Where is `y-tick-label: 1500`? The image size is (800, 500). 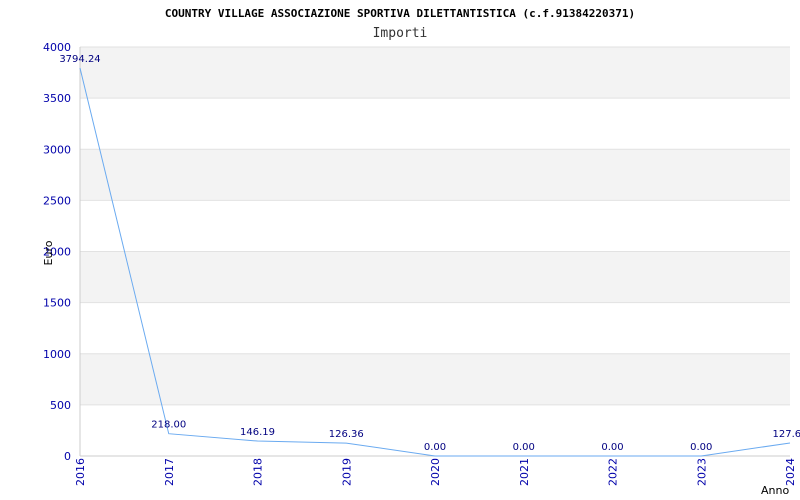 y-tick-label: 1500 is located at coordinates (57, 303).